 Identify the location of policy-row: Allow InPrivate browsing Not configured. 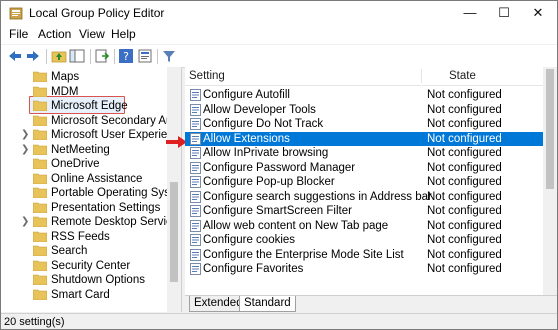
(364, 153).